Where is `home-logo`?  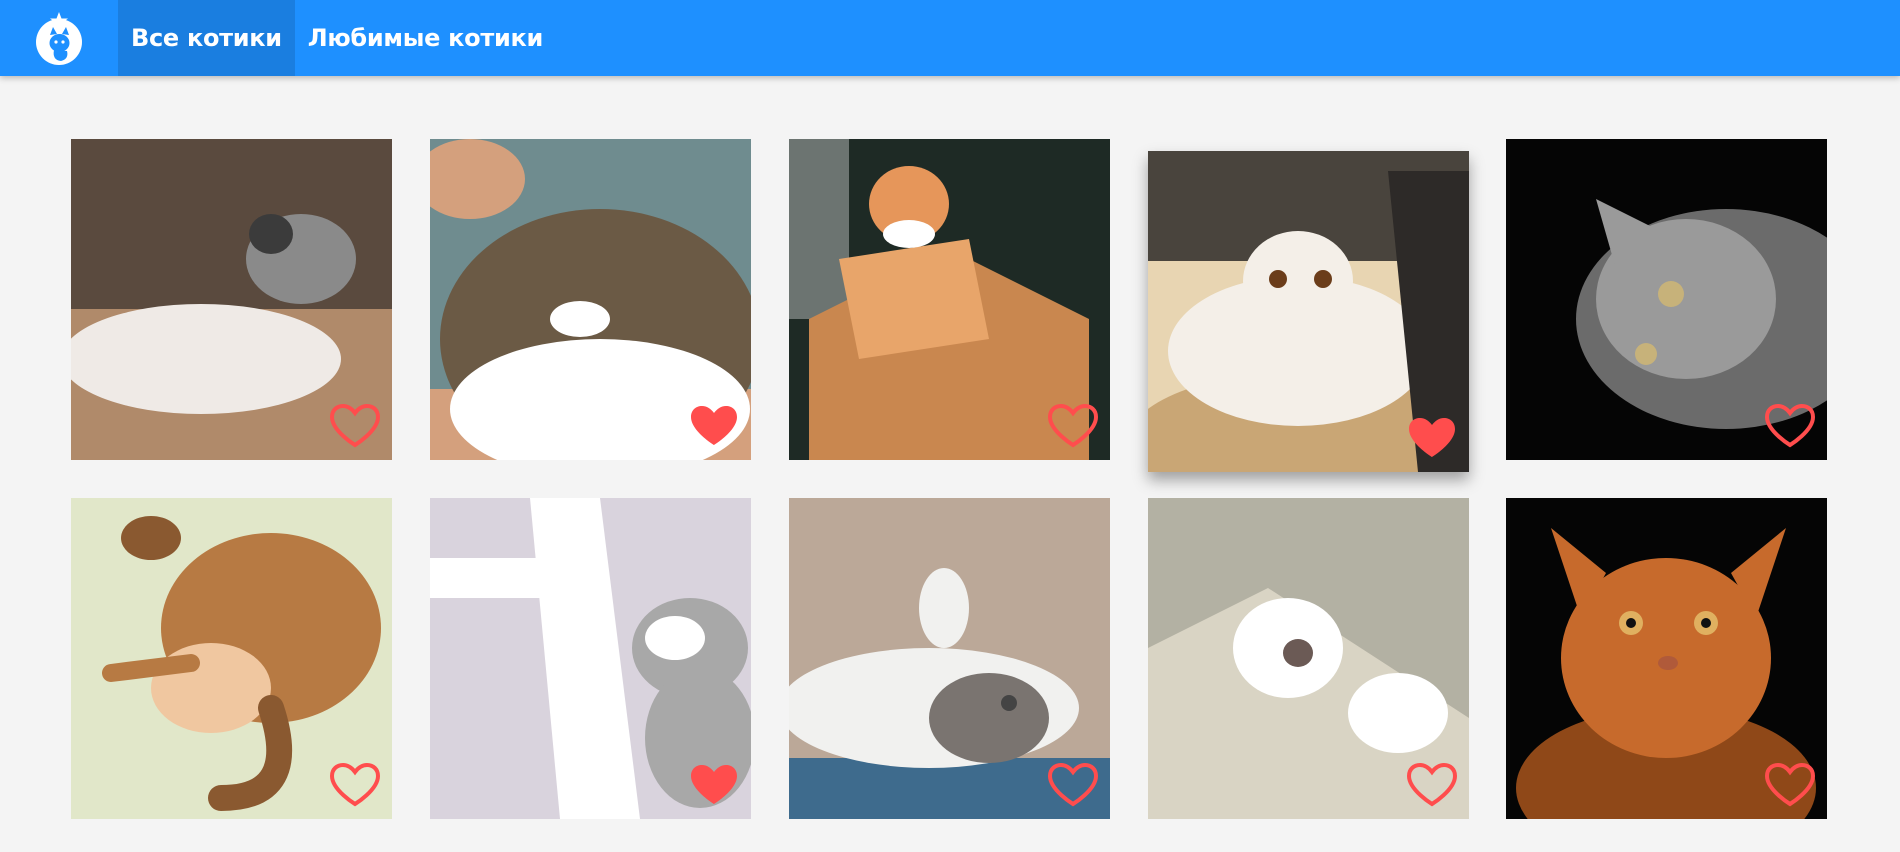 home-logo is located at coordinates (59, 38).